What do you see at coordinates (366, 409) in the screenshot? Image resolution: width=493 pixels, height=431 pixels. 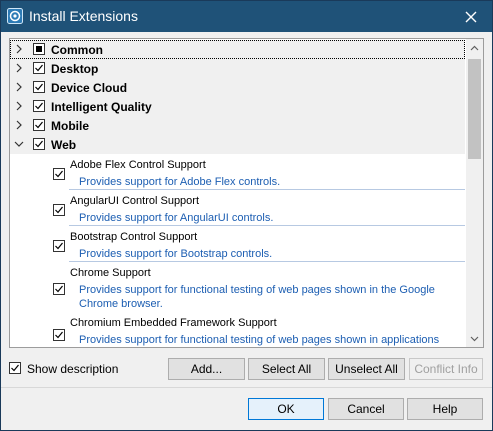 I see `cancel-button: Cancel` at bounding box center [366, 409].